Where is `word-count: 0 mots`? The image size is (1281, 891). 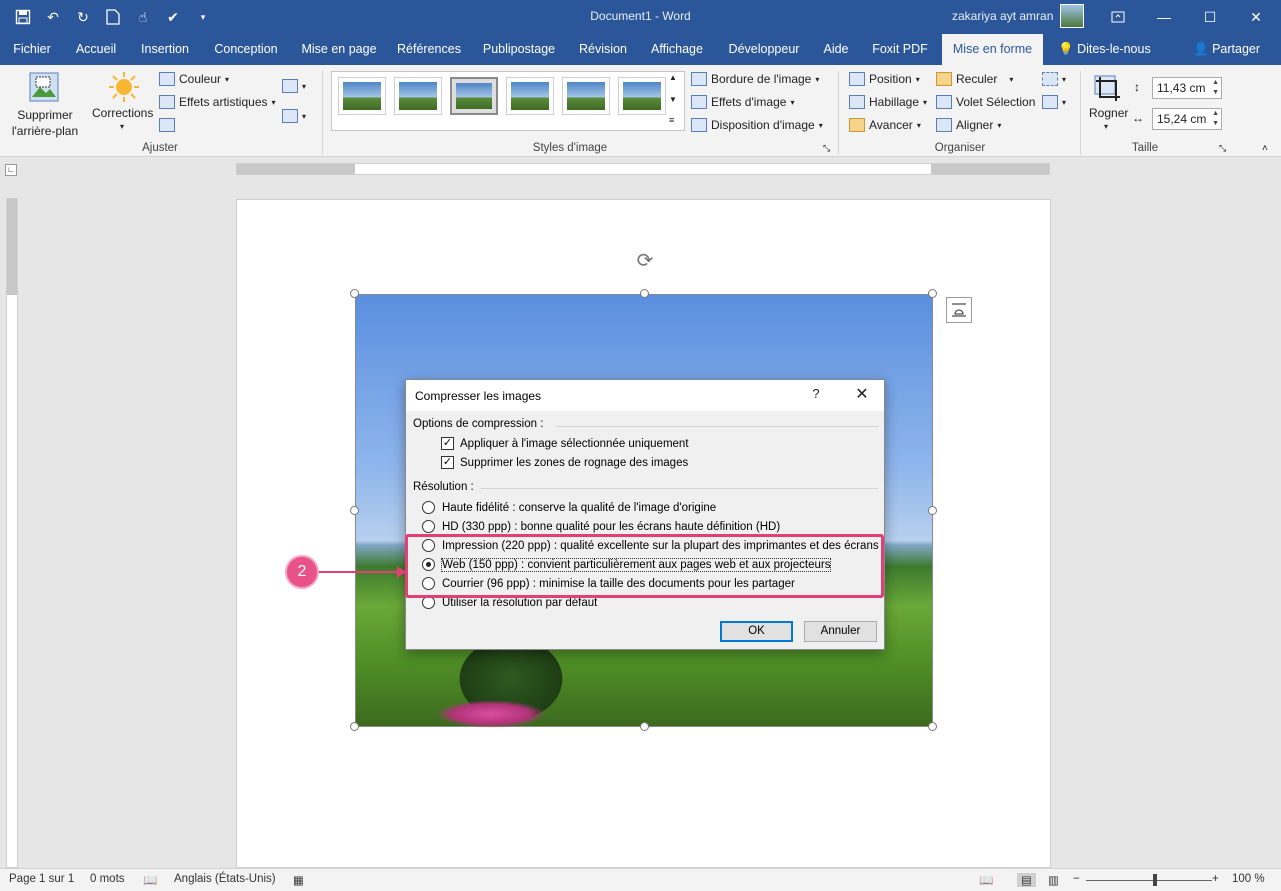 word-count: 0 mots is located at coordinates (107, 879).